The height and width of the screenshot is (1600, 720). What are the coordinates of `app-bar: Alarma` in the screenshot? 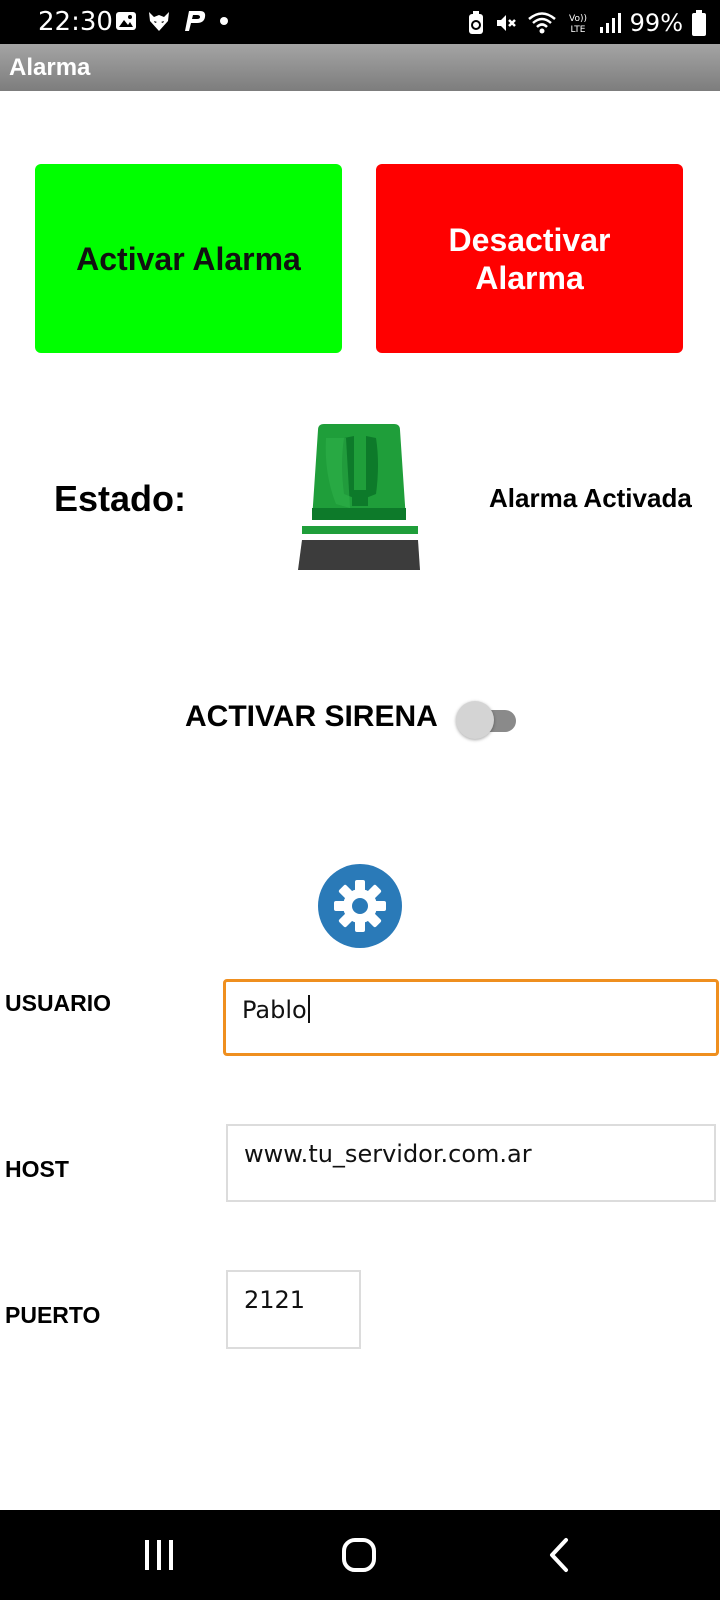 It's located at (360, 67).